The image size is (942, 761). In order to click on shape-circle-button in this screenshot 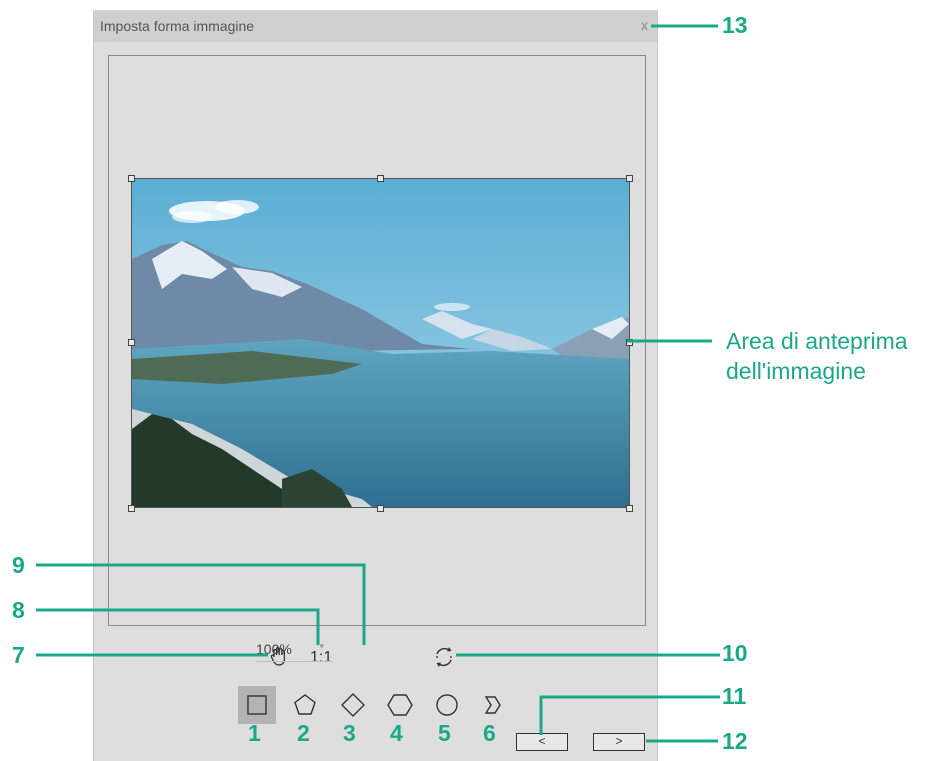, I will do `click(447, 705)`.